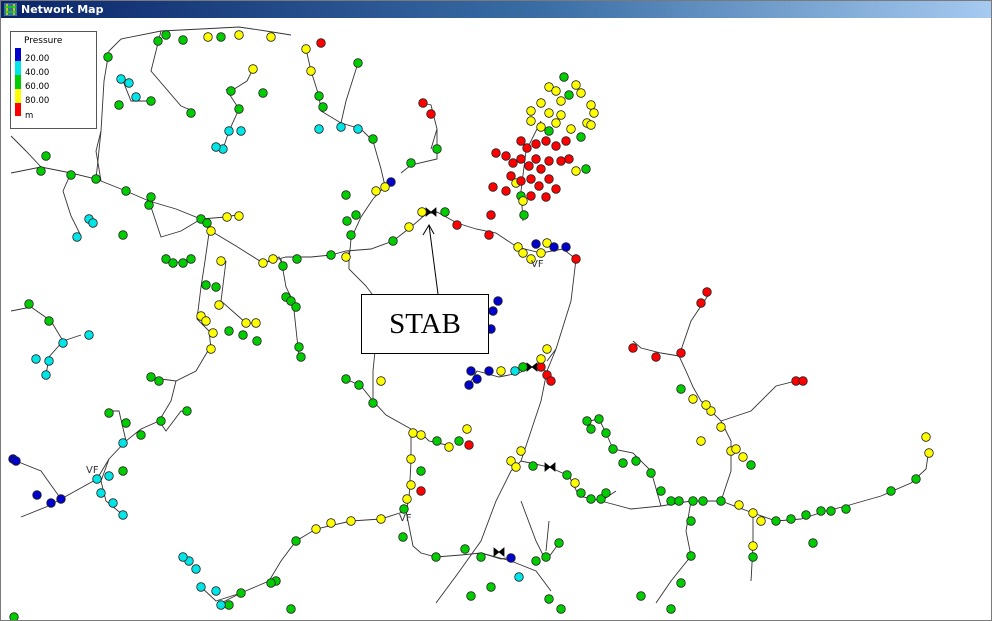 The image size is (992, 621). What do you see at coordinates (532, 367) in the screenshot?
I see `valve-icon` at bounding box center [532, 367].